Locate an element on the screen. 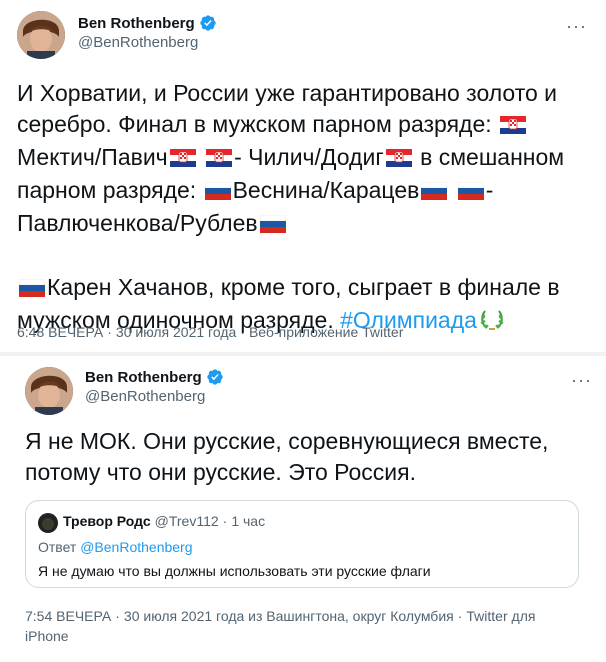 The width and height of the screenshot is (606, 662). tweet-time: 6:48 ВЕЧЕРА is located at coordinates (60, 332).